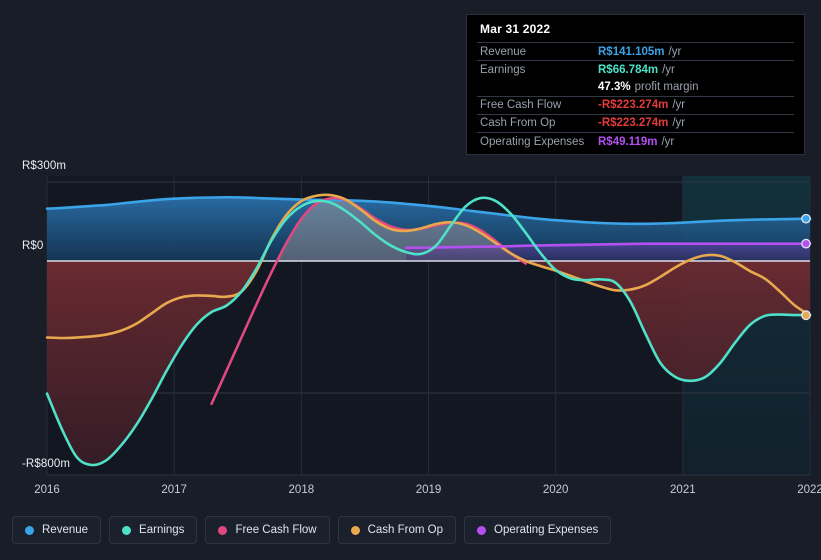 This screenshot has width=821, height=560. What do you see at coordinates (44, 166) in the screenshot?
I see `y-axis-label-top: R$300m` at bounding box center [44, 166].